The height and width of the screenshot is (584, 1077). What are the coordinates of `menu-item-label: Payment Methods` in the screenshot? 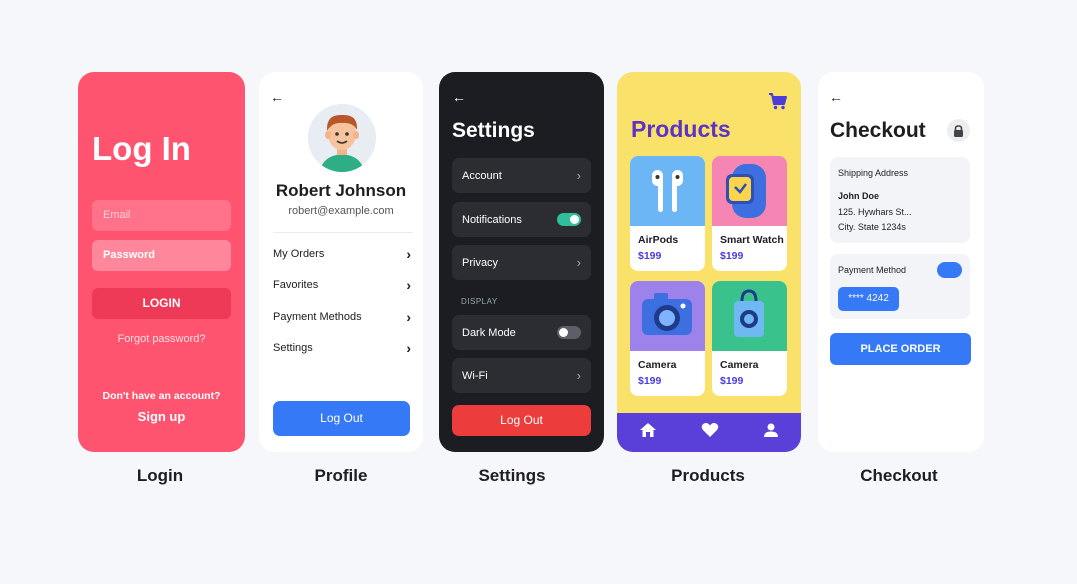 It's located at (317, 317).